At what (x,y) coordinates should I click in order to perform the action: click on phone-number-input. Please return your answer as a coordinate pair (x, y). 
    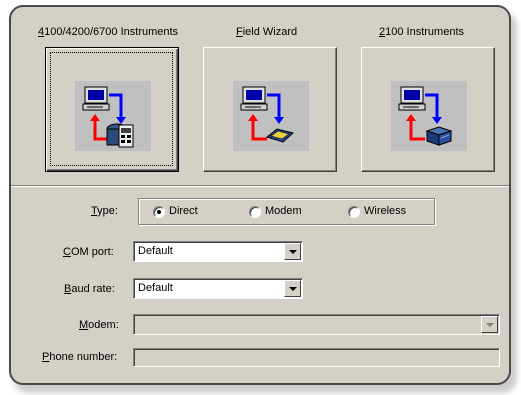
    Looking at the image, I should click on (316, 357).